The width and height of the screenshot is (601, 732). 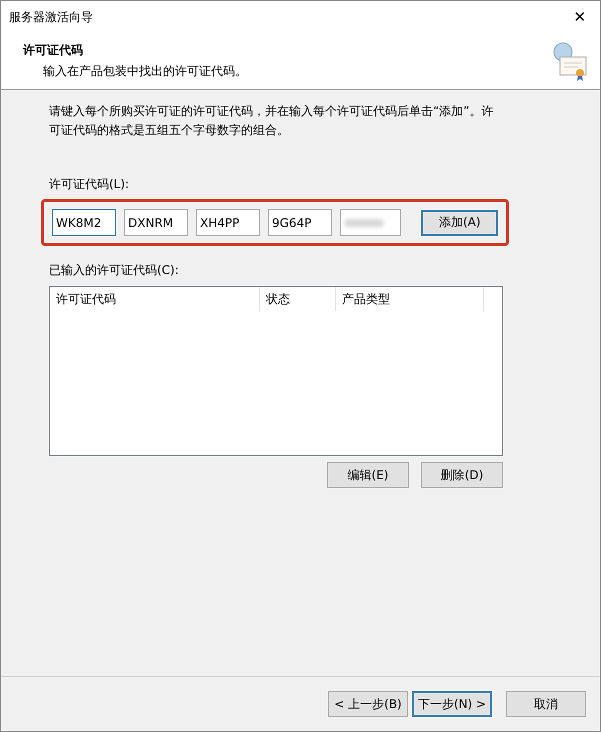 What do you see at coordinates (155, 299) in the screenshot?
I see `column-header: 许可证代码` at bounding box center [155, 299].